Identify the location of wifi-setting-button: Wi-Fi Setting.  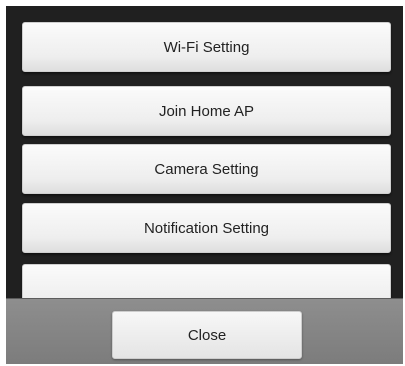
(206, 47).